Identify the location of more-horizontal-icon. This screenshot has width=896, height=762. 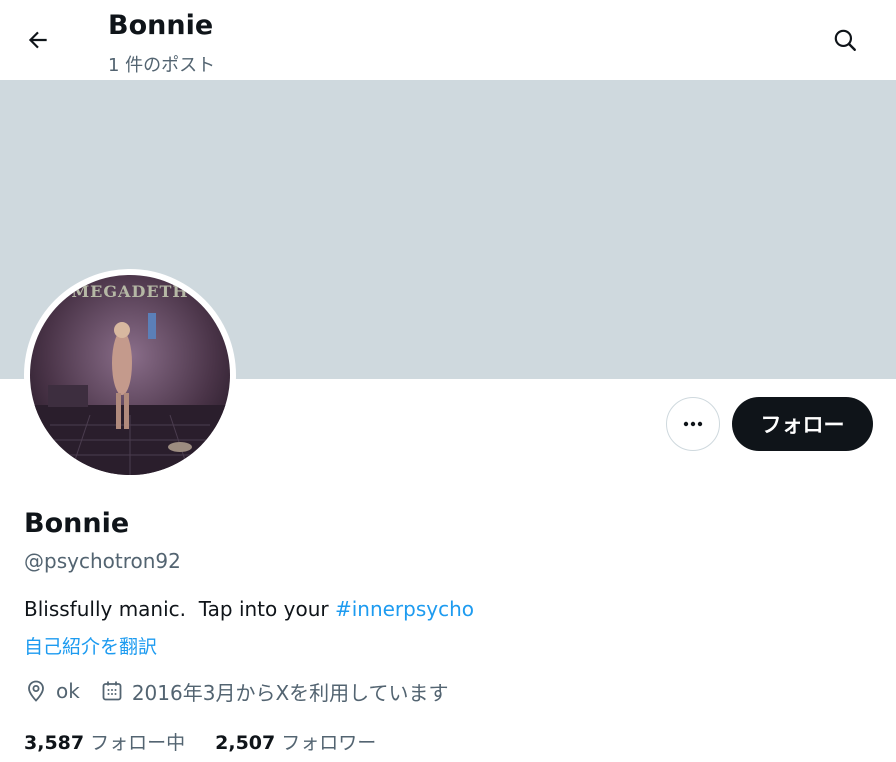
(693, 424).